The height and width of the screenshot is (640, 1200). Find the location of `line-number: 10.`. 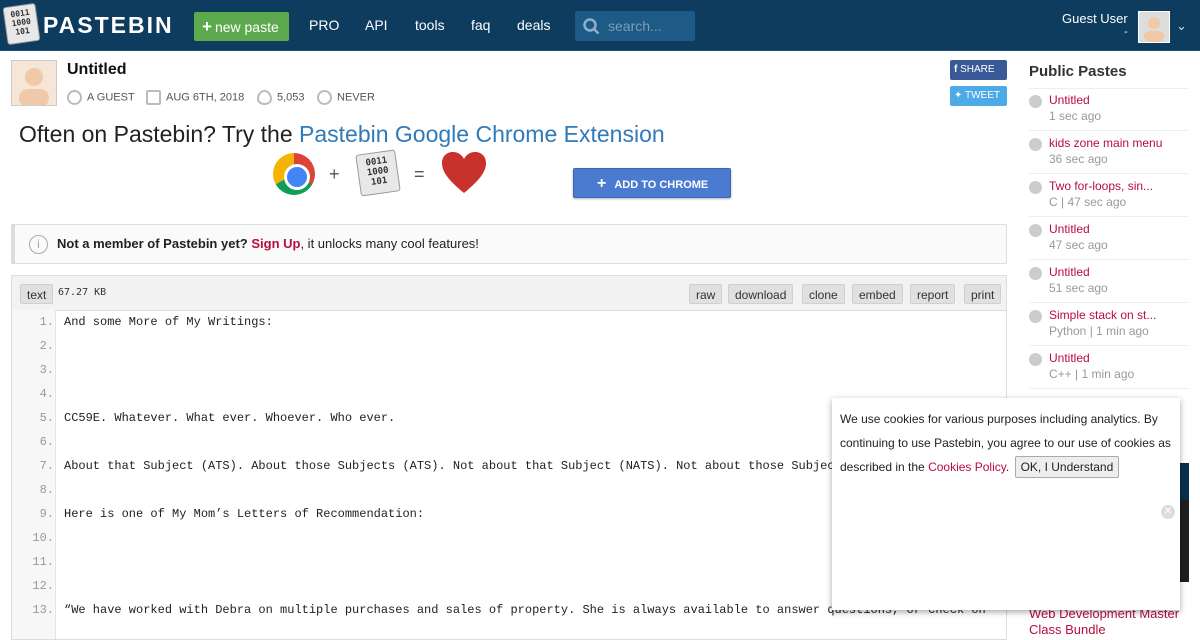

line-number: 10. is located at coordinates (43, 538).